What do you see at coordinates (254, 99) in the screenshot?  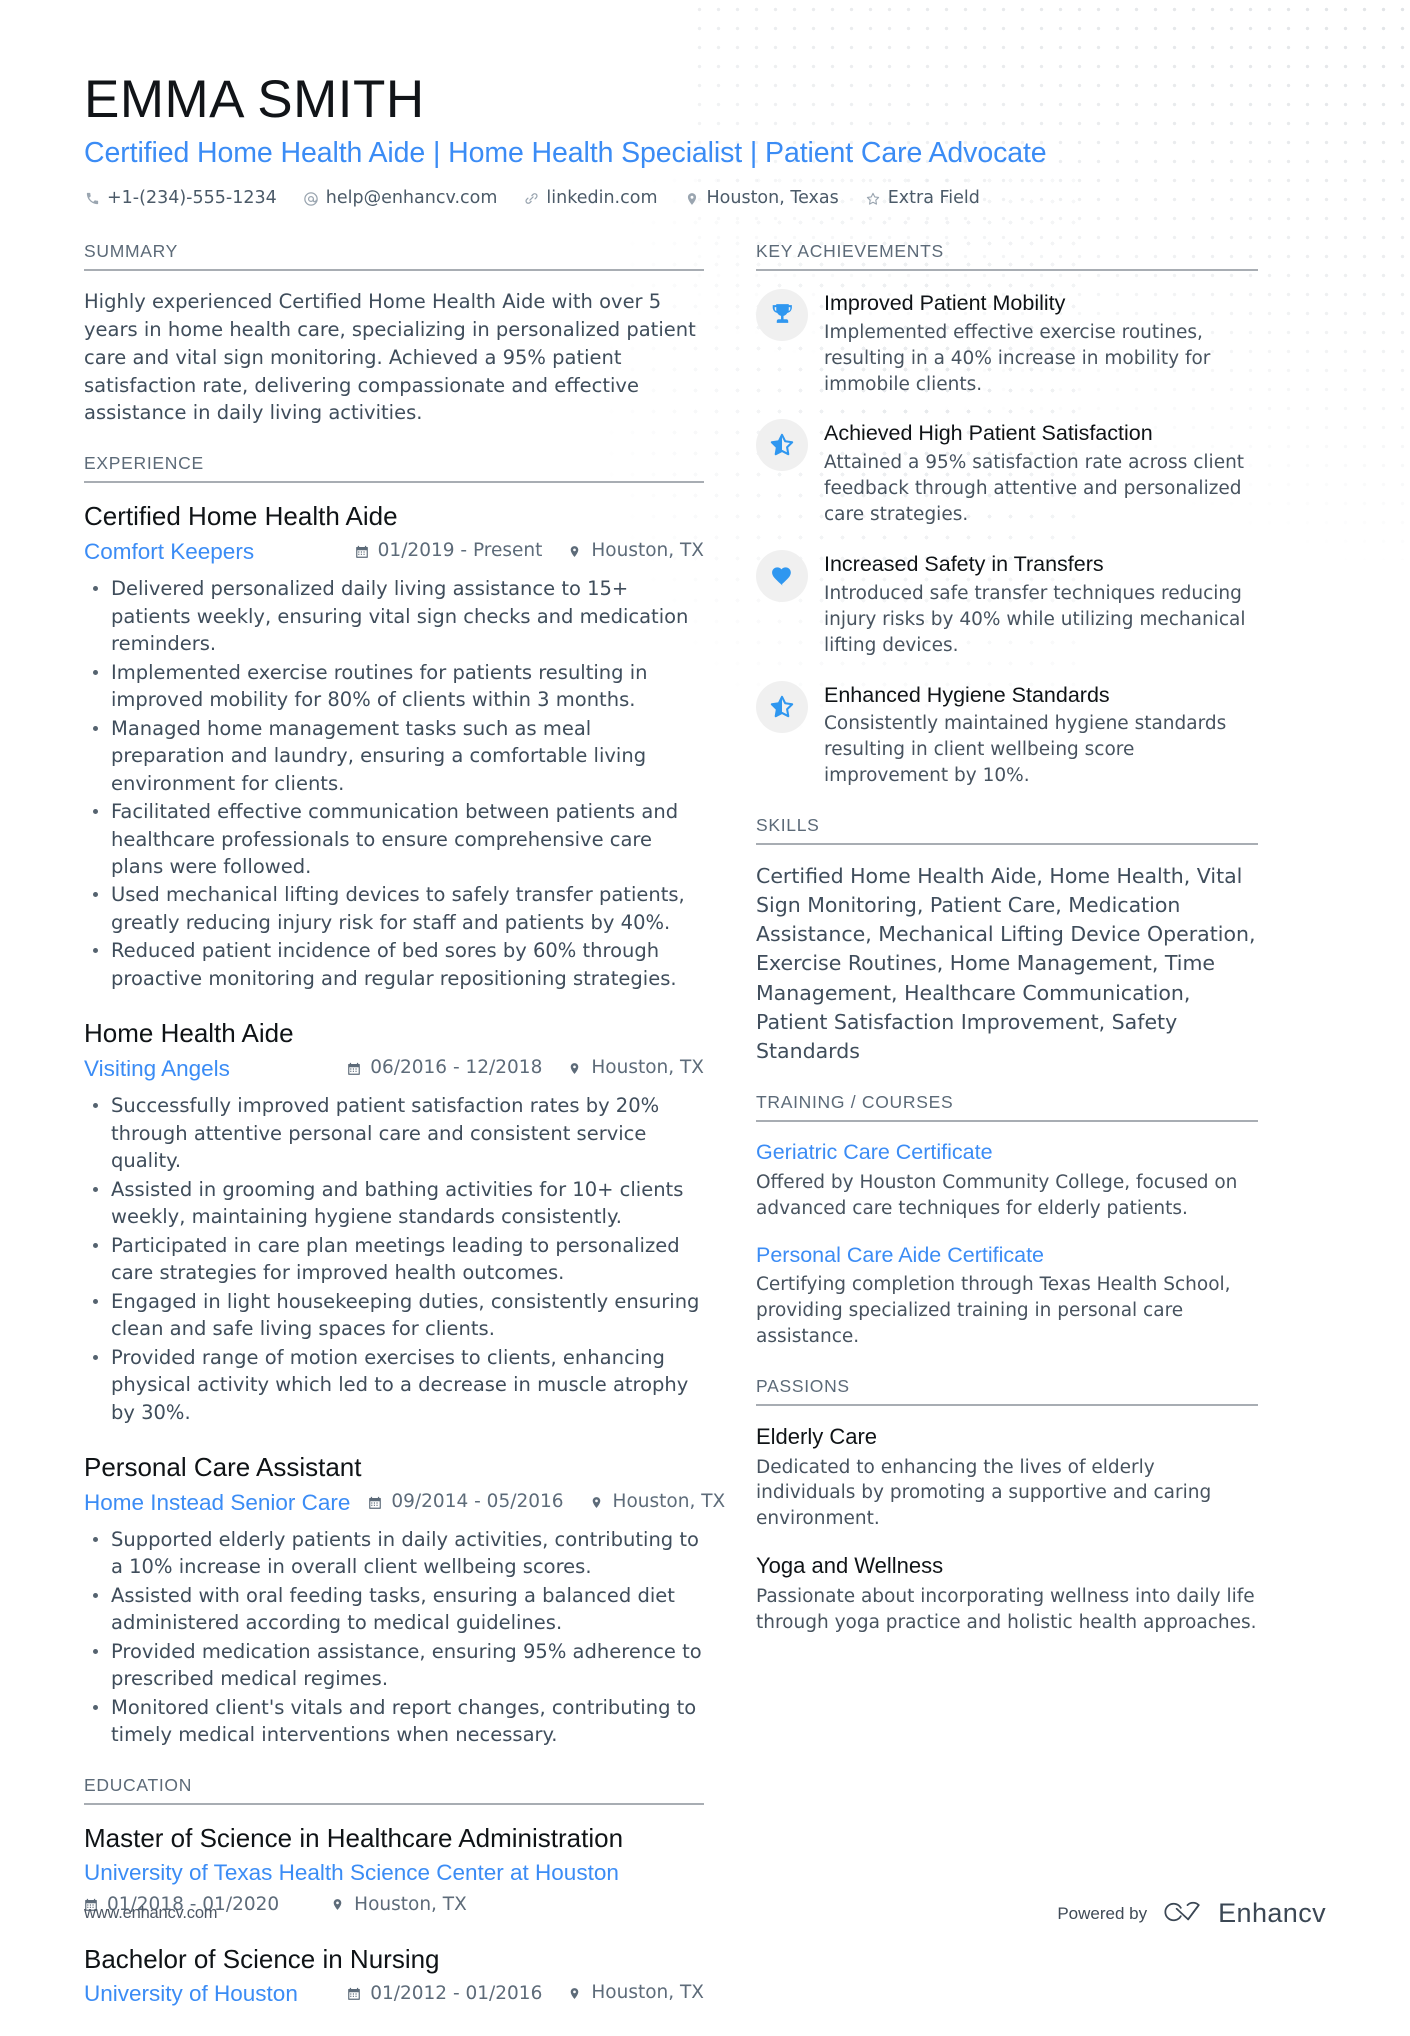 I see `candidate-name: EMMA SMITH` at bounding box center [254, 99].